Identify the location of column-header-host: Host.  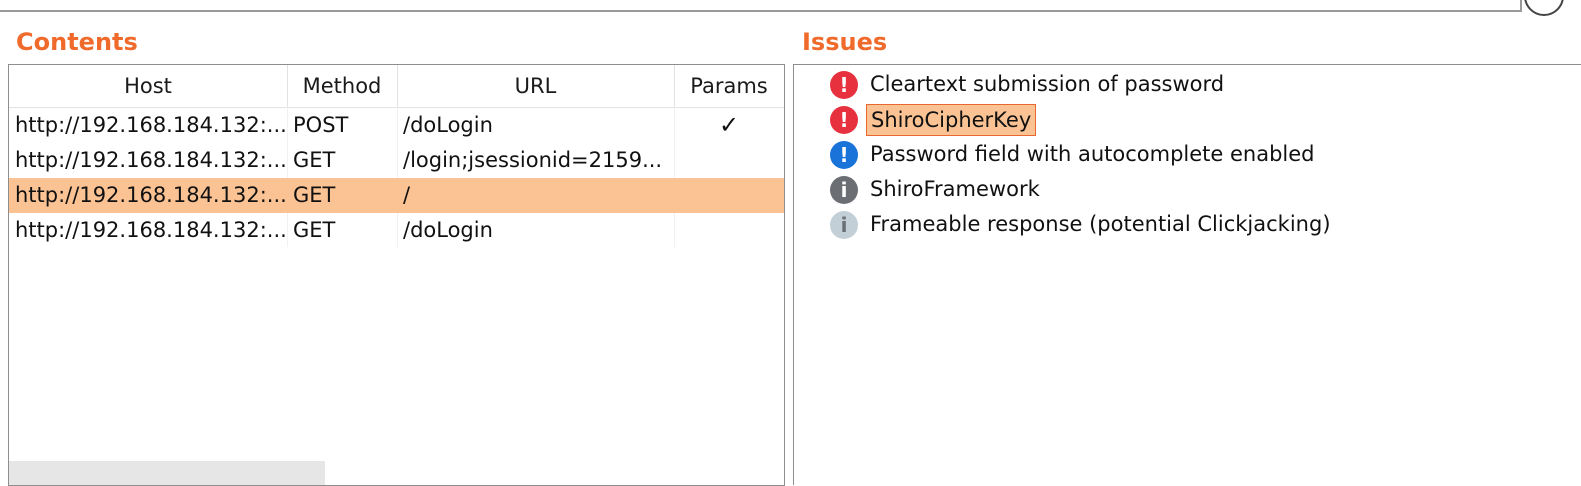
(148, 86).